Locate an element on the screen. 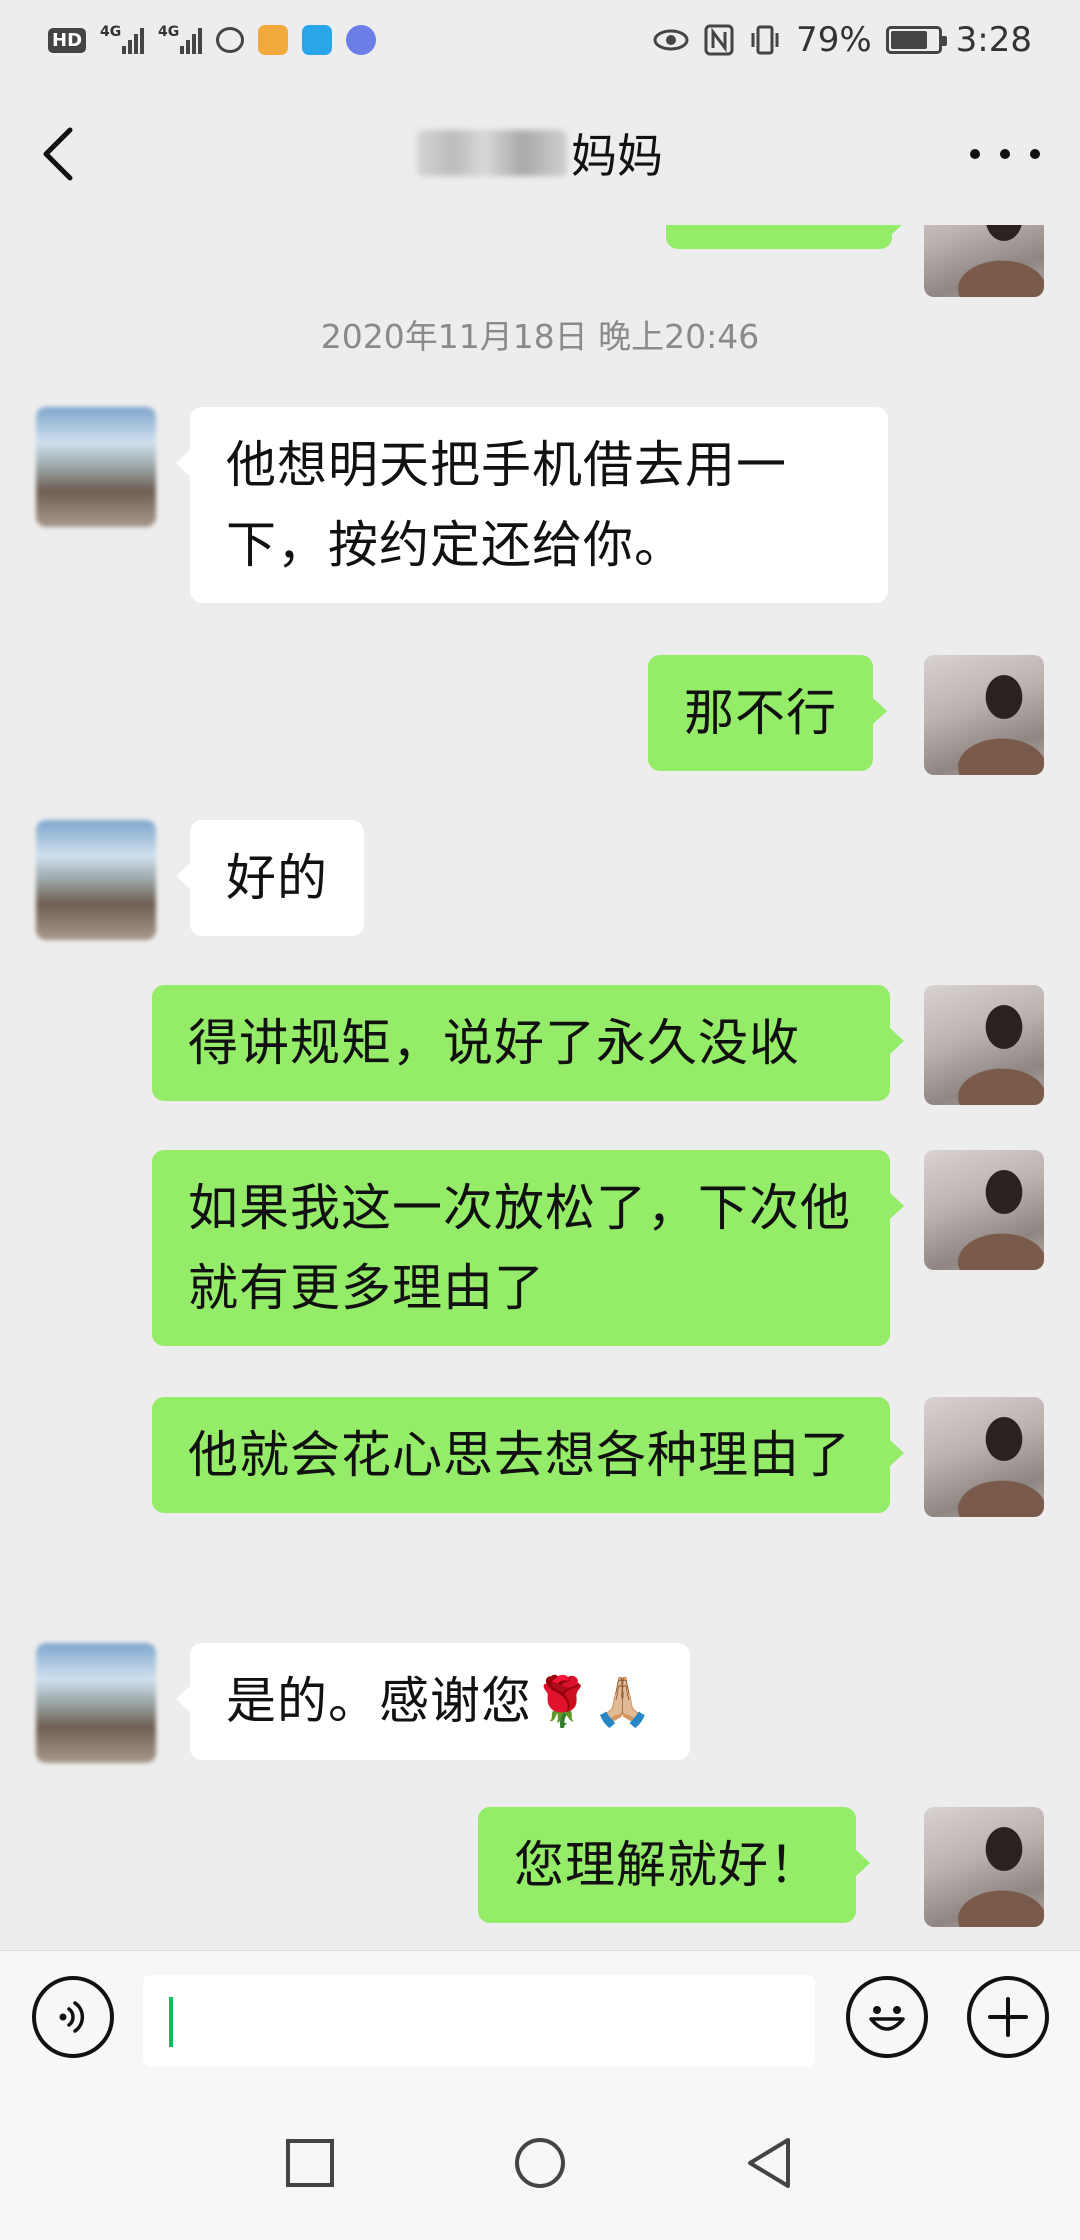 This screenshot has width=1080, height=2240. message-bubble-outgoing: 得讲规矩，说好了永久没收 is located at coordinates (528, 1043).